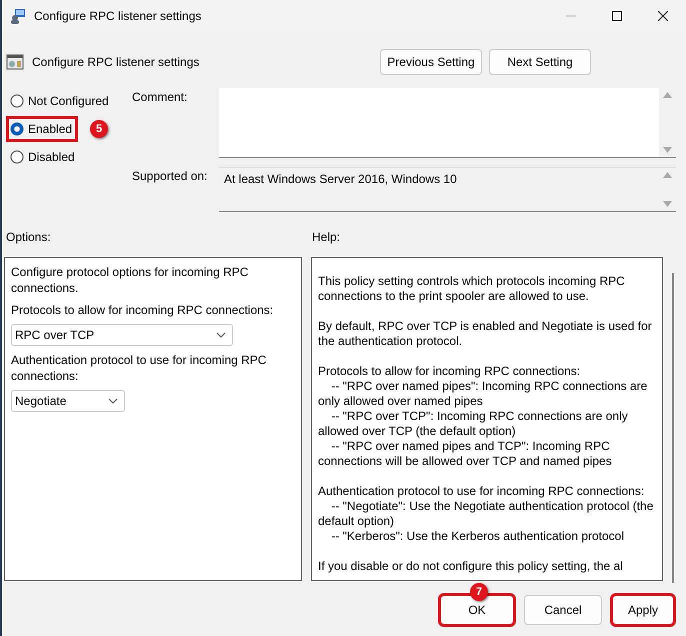  What do you see at coordinates (99, 129) in the screenshot?
I see `annotation-badge: 5` at bounding box center [99, 129].